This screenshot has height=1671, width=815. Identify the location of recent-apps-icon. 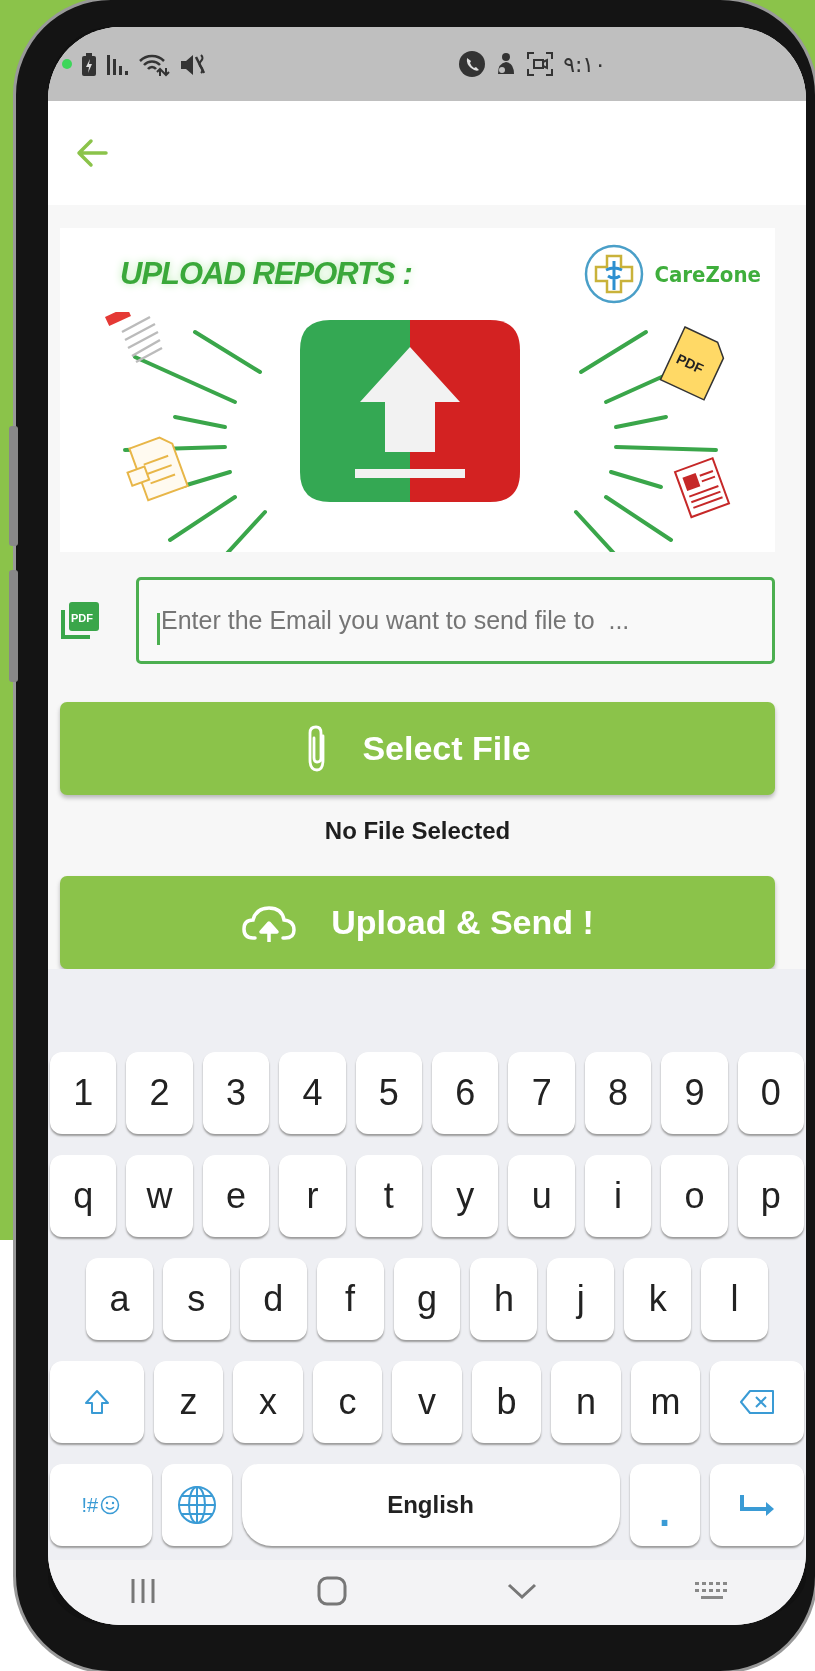
(142, 1590).